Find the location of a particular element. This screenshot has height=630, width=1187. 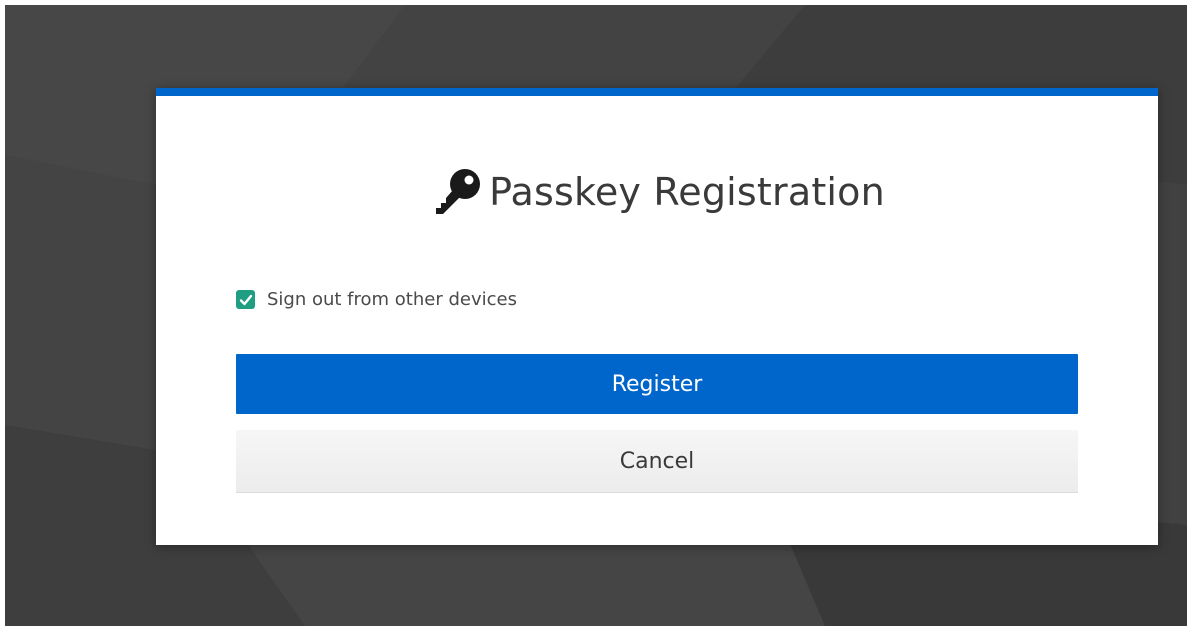

sign-out-checkbox is located at coordinates (245, 299).